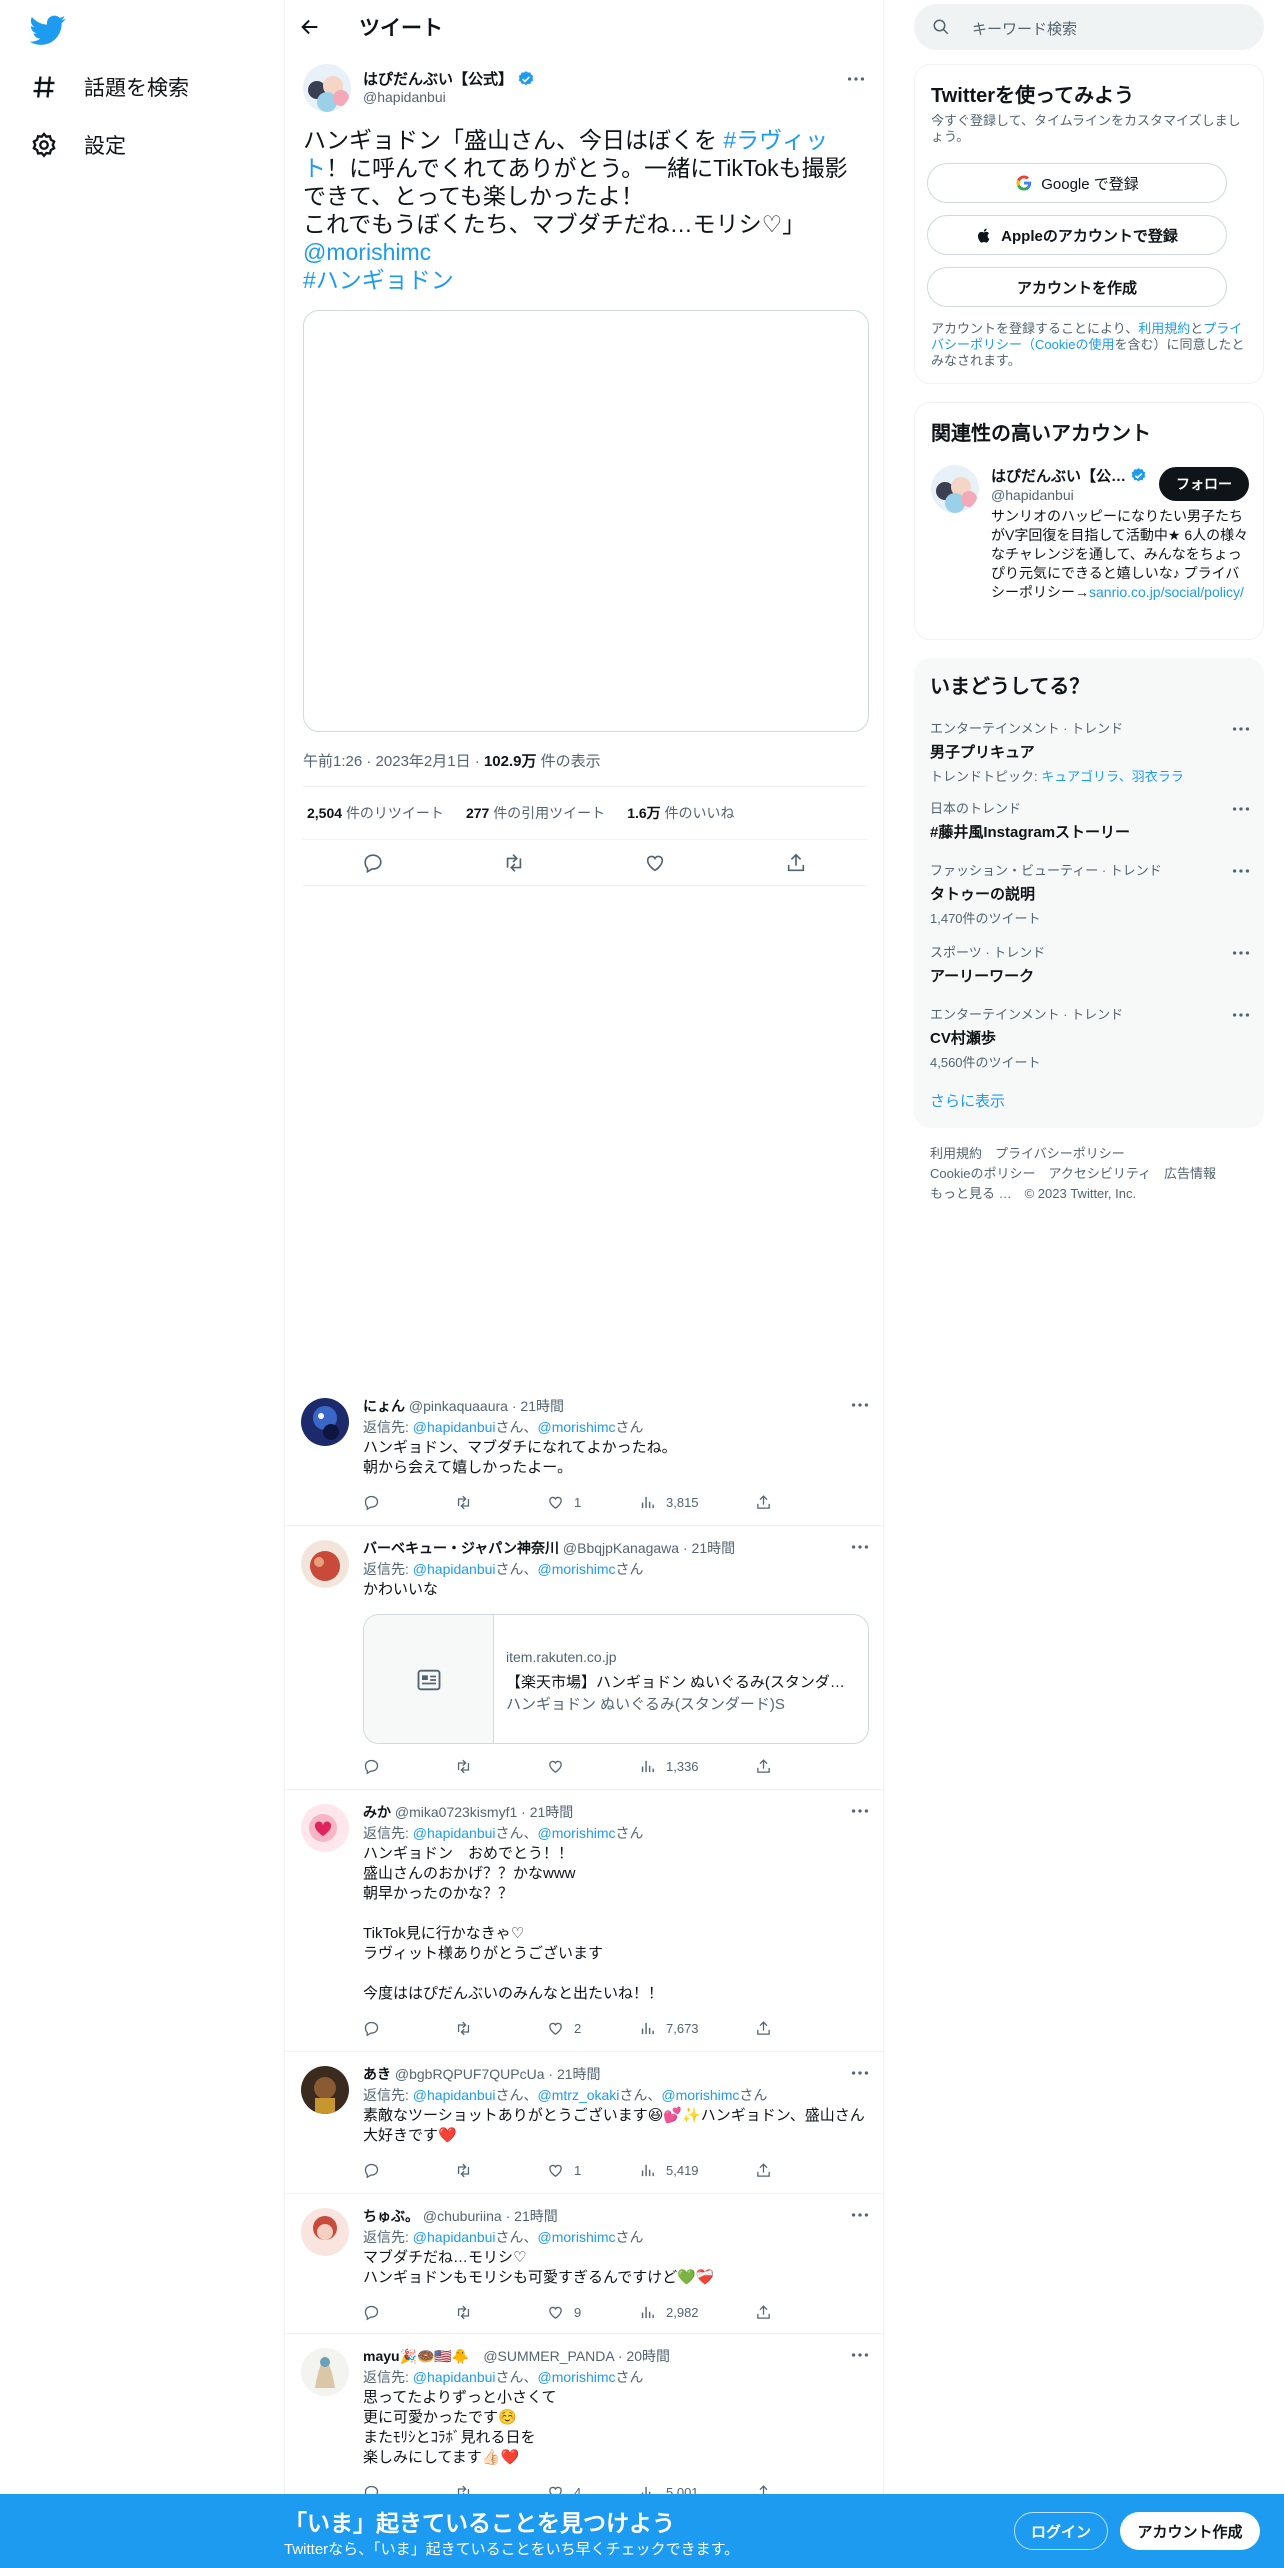 This screenshot has width=1284, height=2568. I want to click on tweet-time: 午前1:26, so click(332, 761).